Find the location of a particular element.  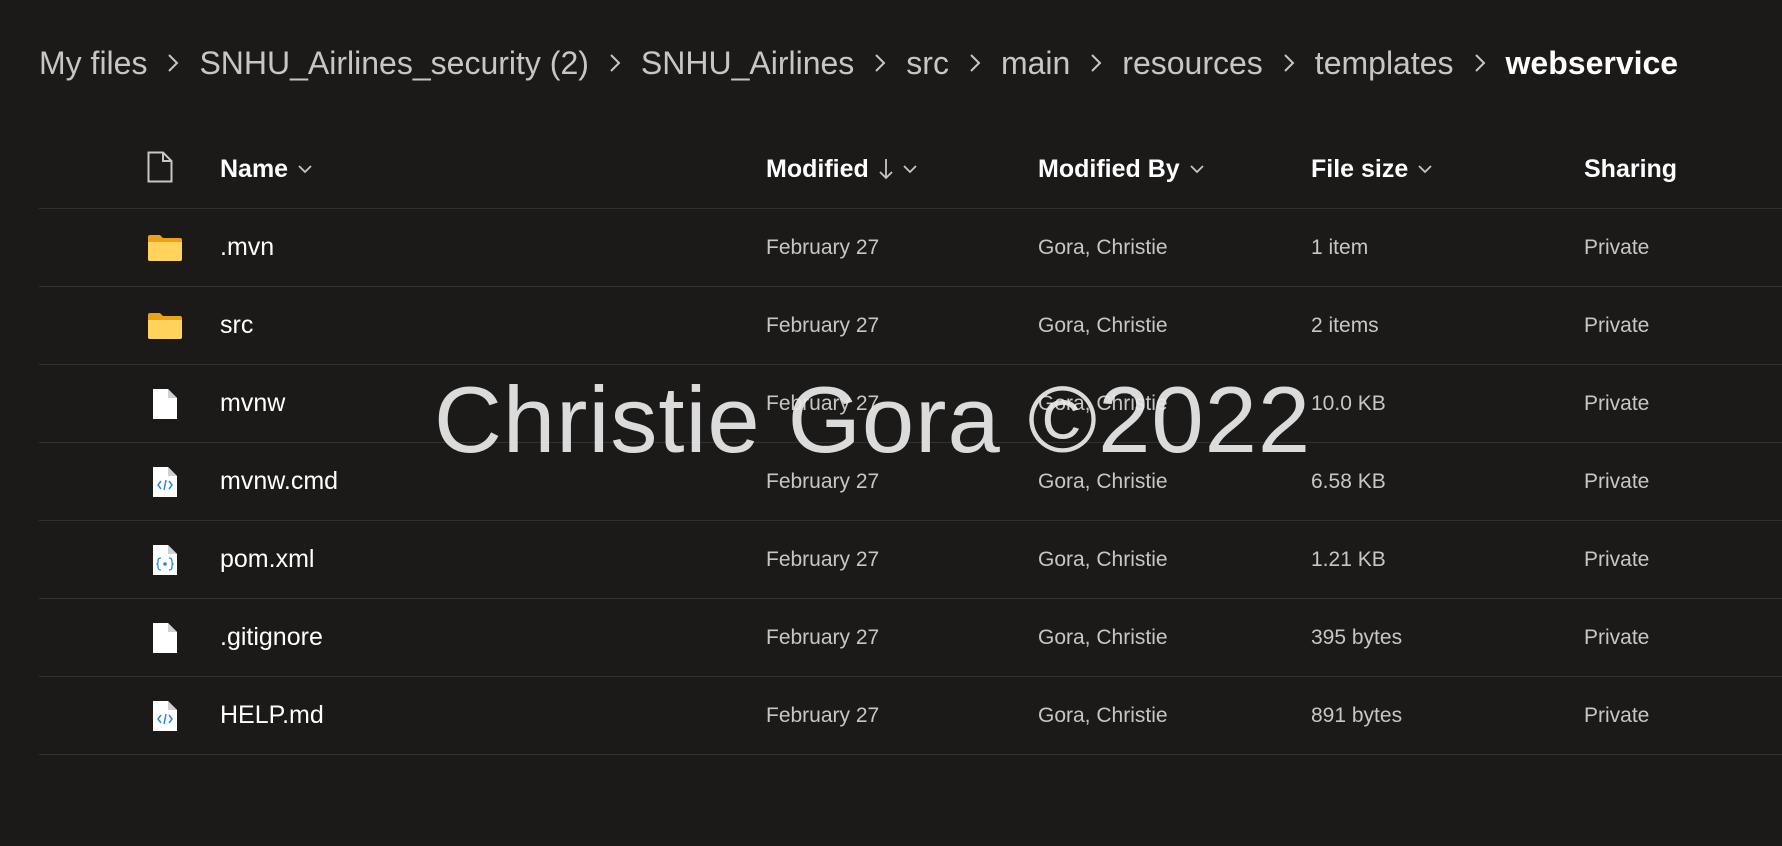

breadcrumb-item-snhu-airlines: SNHU_Airlines is located at coordinates (747, 63).